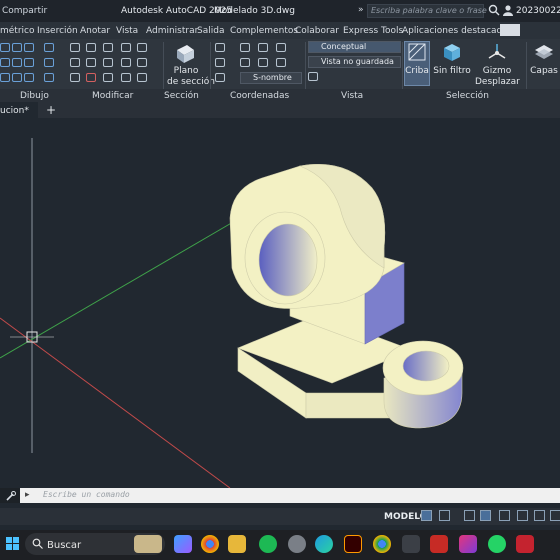 This screenshot has width=560, height=560. Describe the element at coordinates (142, 62) in the screenshot. I see `fillet-icon` at that location.